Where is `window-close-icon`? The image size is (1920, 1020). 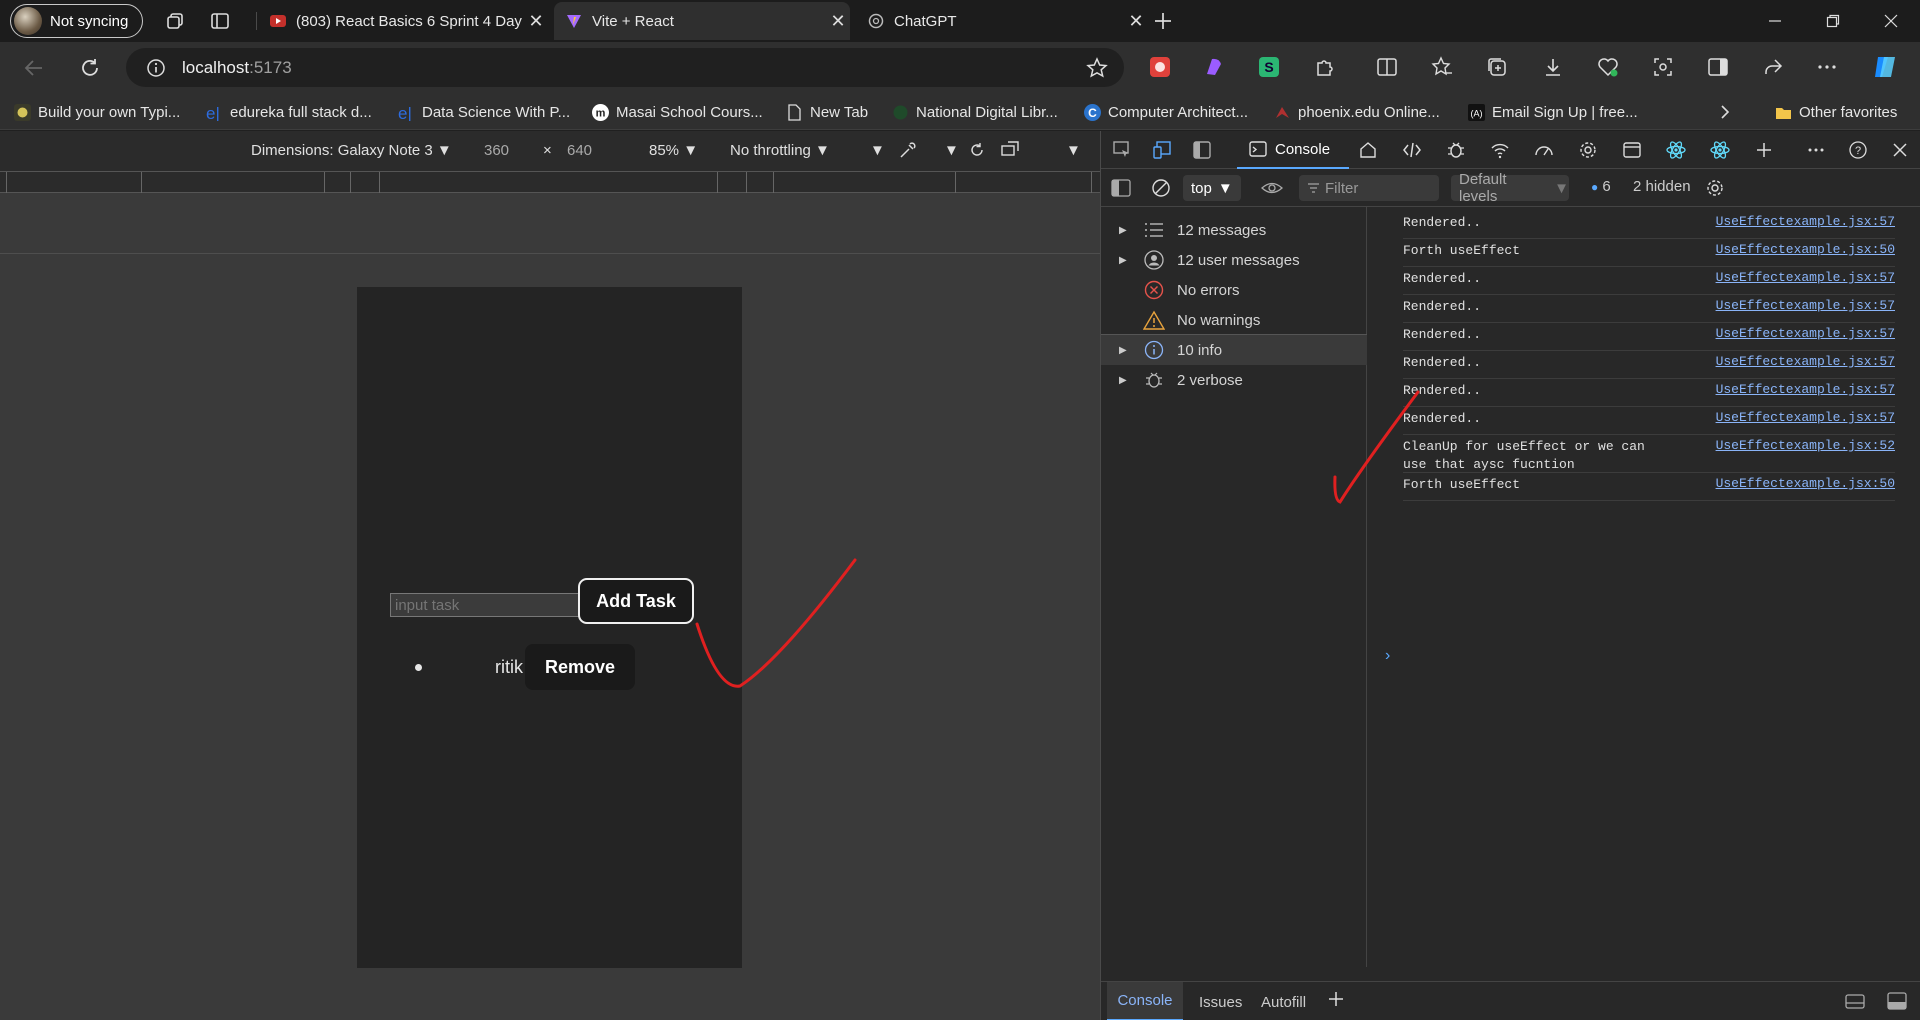 window-close-icon is located at coordinates (1891, 21).